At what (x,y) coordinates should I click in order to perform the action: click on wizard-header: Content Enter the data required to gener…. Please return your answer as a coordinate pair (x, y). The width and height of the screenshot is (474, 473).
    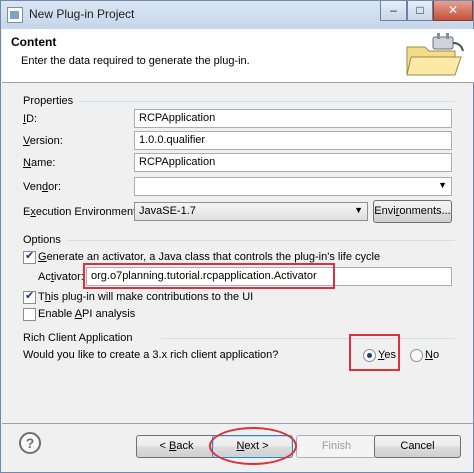
    Looking at the image, I should click on (238, 56).